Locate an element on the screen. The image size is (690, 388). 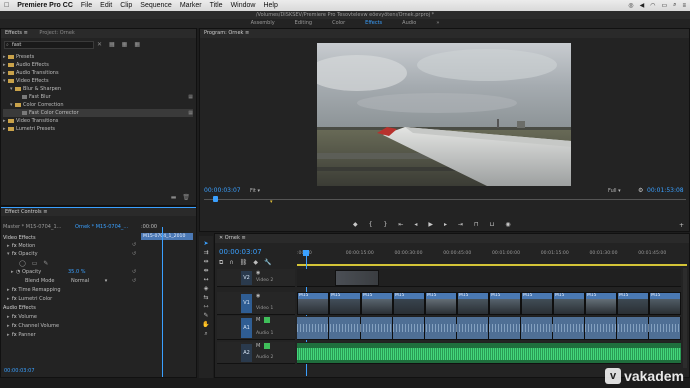
effects-tree-item: ▾ Color Correction is located at coordinates (98, 105).